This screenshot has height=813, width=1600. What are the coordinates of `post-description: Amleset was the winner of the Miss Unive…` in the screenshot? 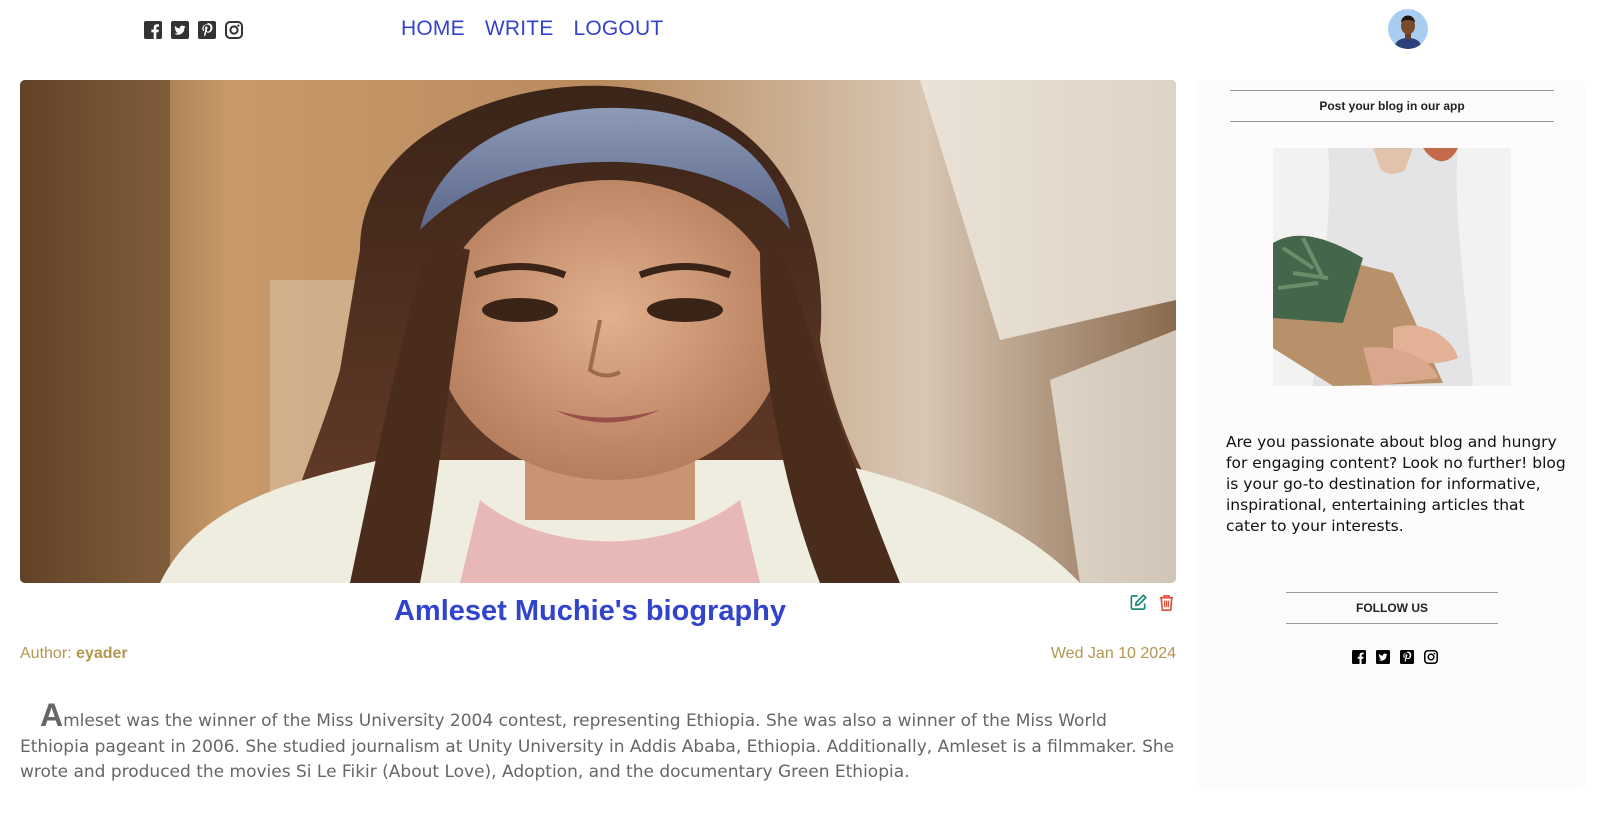 It's located at (598, 742).